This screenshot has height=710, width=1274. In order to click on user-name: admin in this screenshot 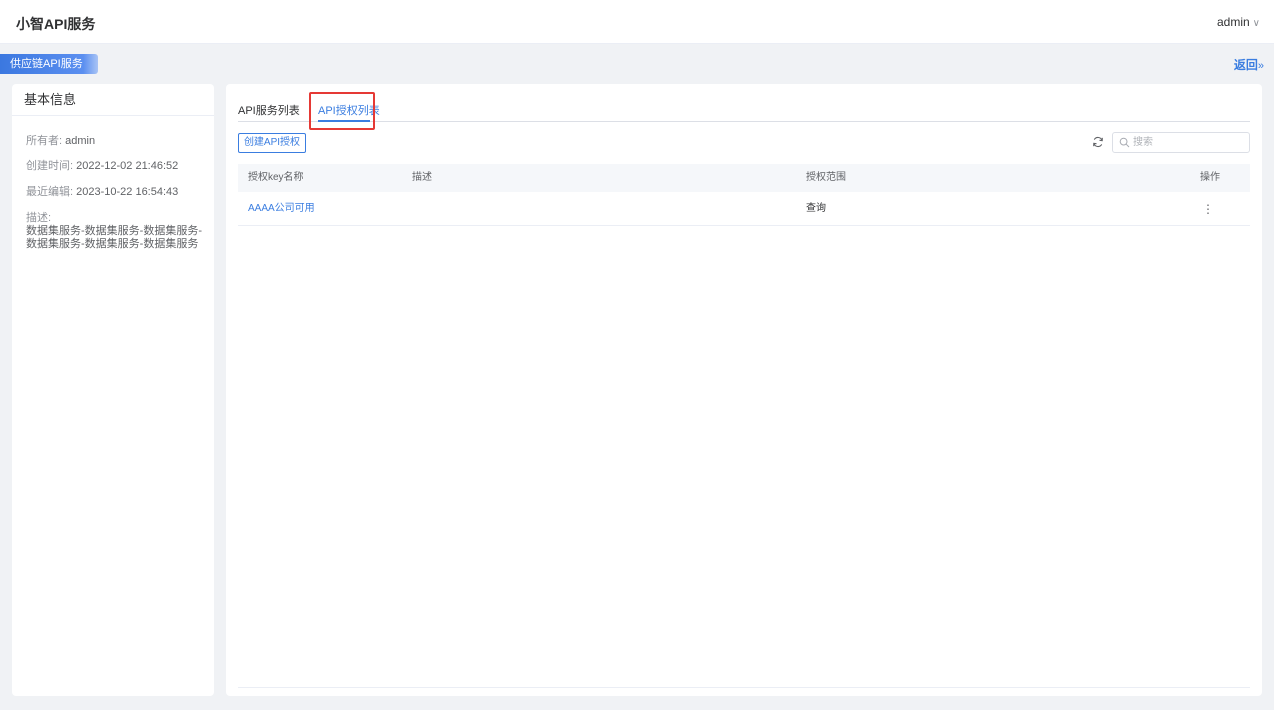, I will do `click(1233, 22)`.